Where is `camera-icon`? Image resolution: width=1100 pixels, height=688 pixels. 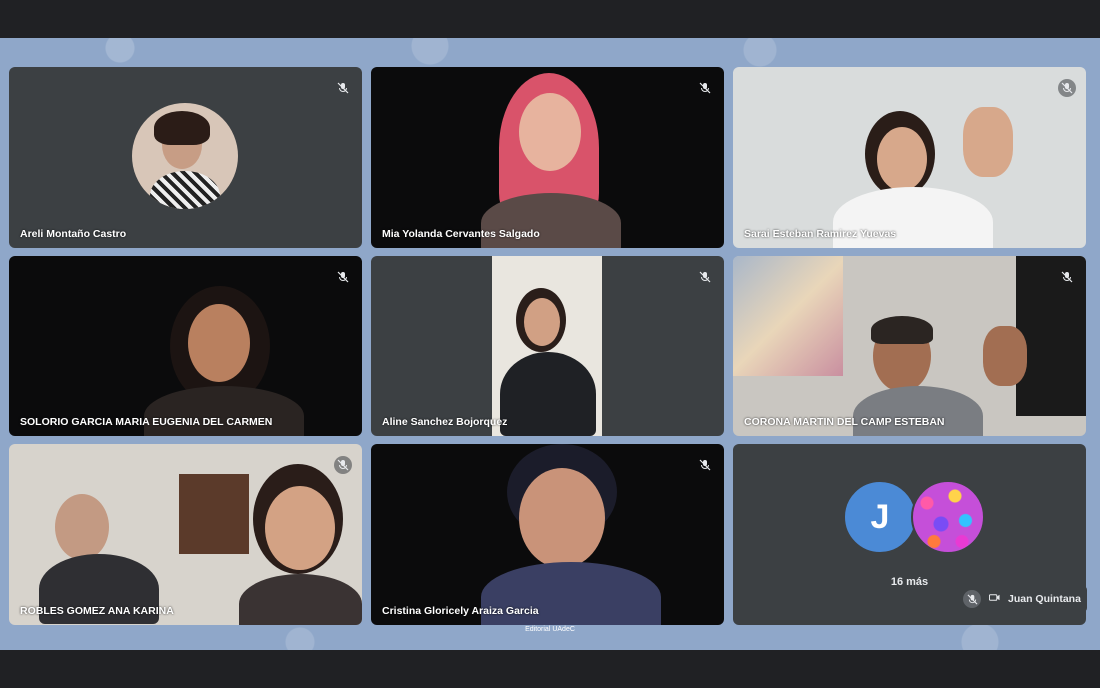
camera-icon is located at coordinates (994, 599).